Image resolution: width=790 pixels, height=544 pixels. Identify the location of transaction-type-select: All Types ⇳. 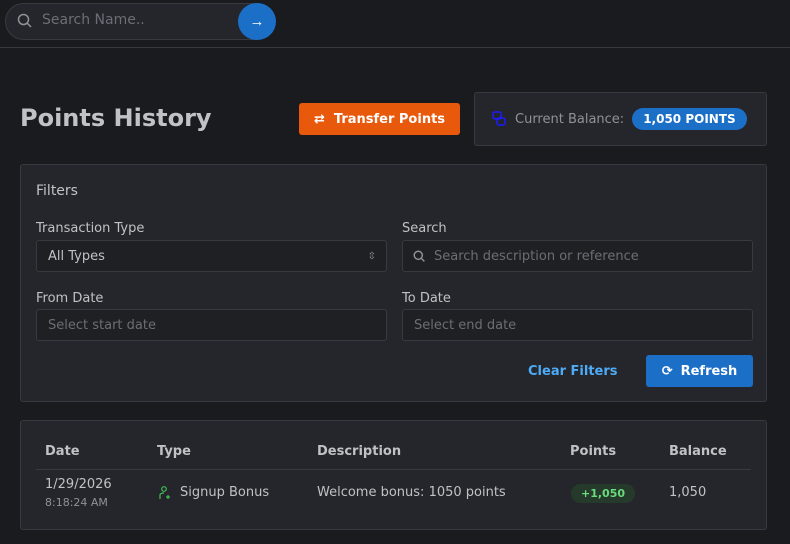
(211, 256).